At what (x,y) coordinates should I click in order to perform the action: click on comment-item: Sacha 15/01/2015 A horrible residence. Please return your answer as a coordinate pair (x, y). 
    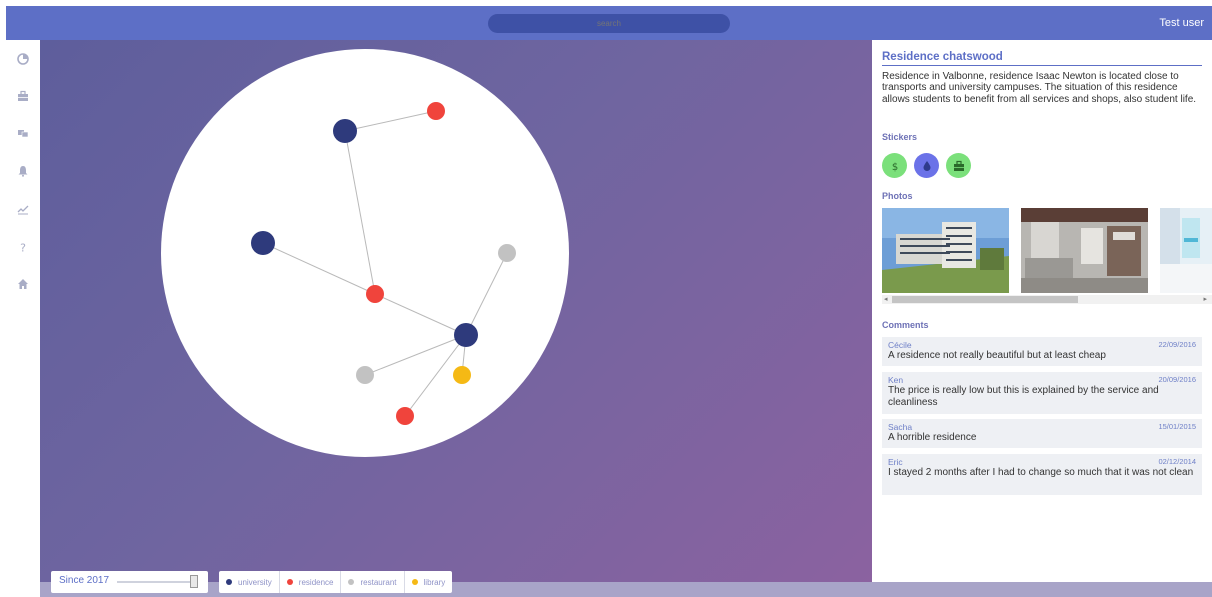
    Looking at the image, I should click on (1042, 433).